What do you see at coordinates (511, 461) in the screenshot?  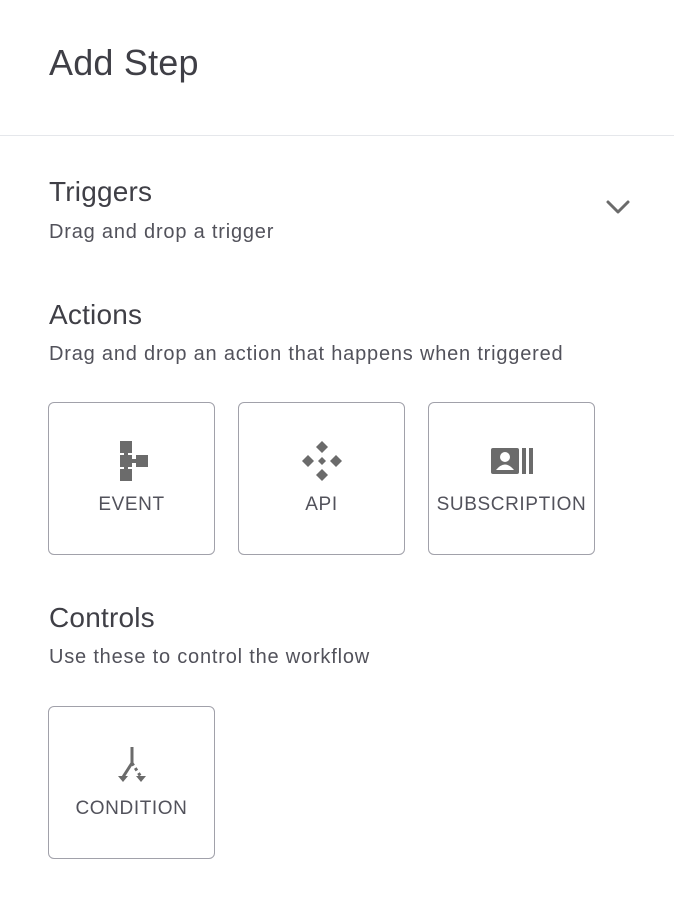 I see `subscription-icon` at bounding box center [511, 461].